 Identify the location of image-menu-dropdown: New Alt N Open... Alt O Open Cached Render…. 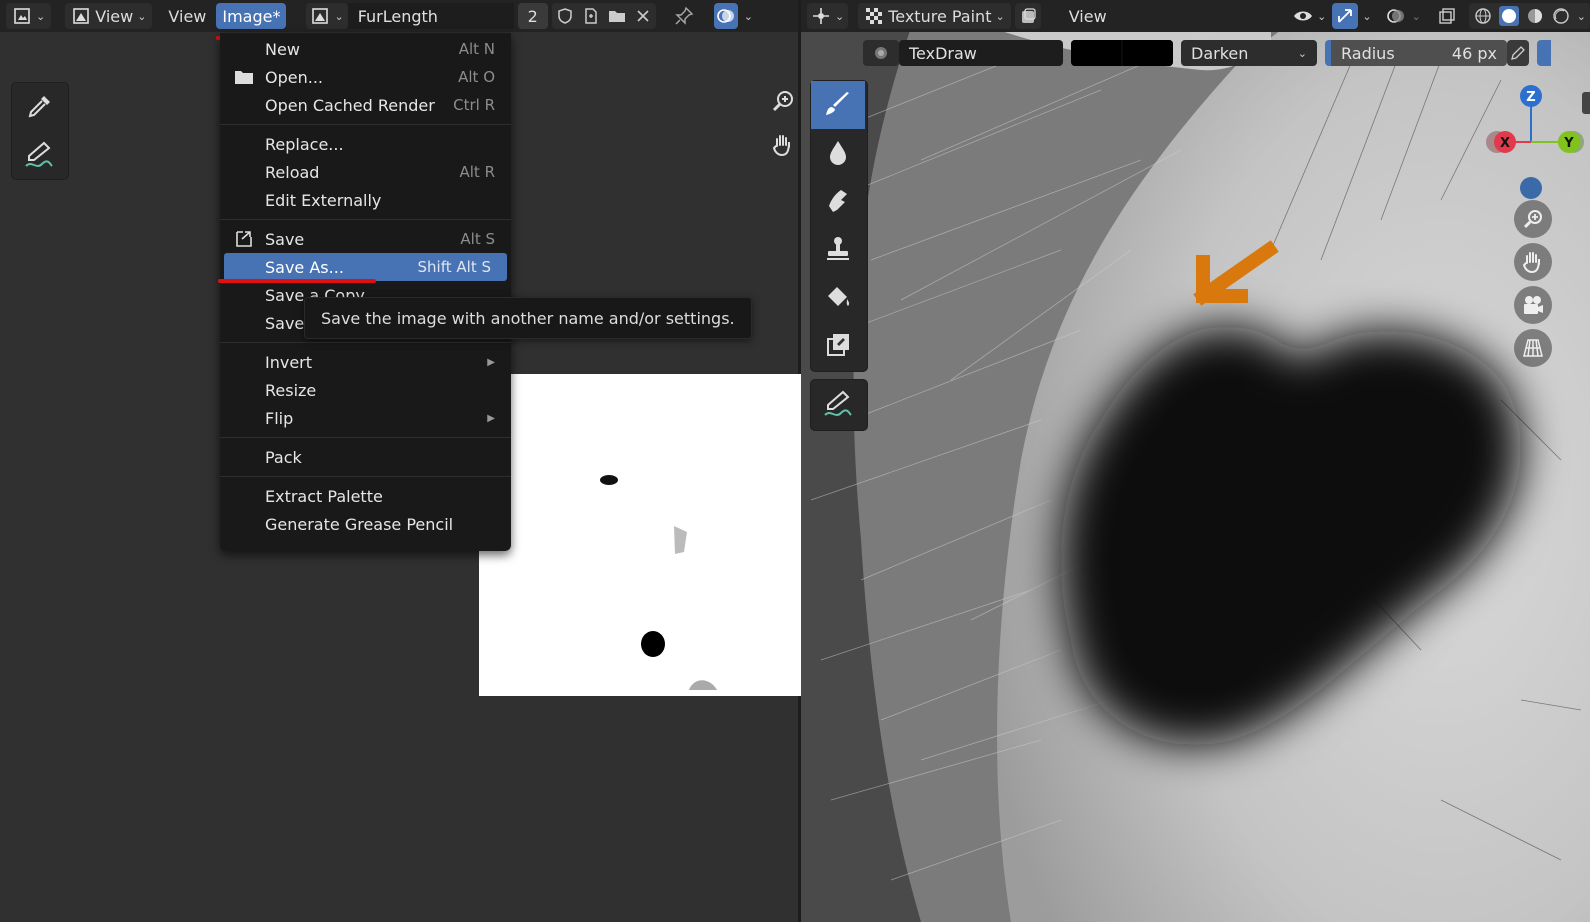
(365, 292).